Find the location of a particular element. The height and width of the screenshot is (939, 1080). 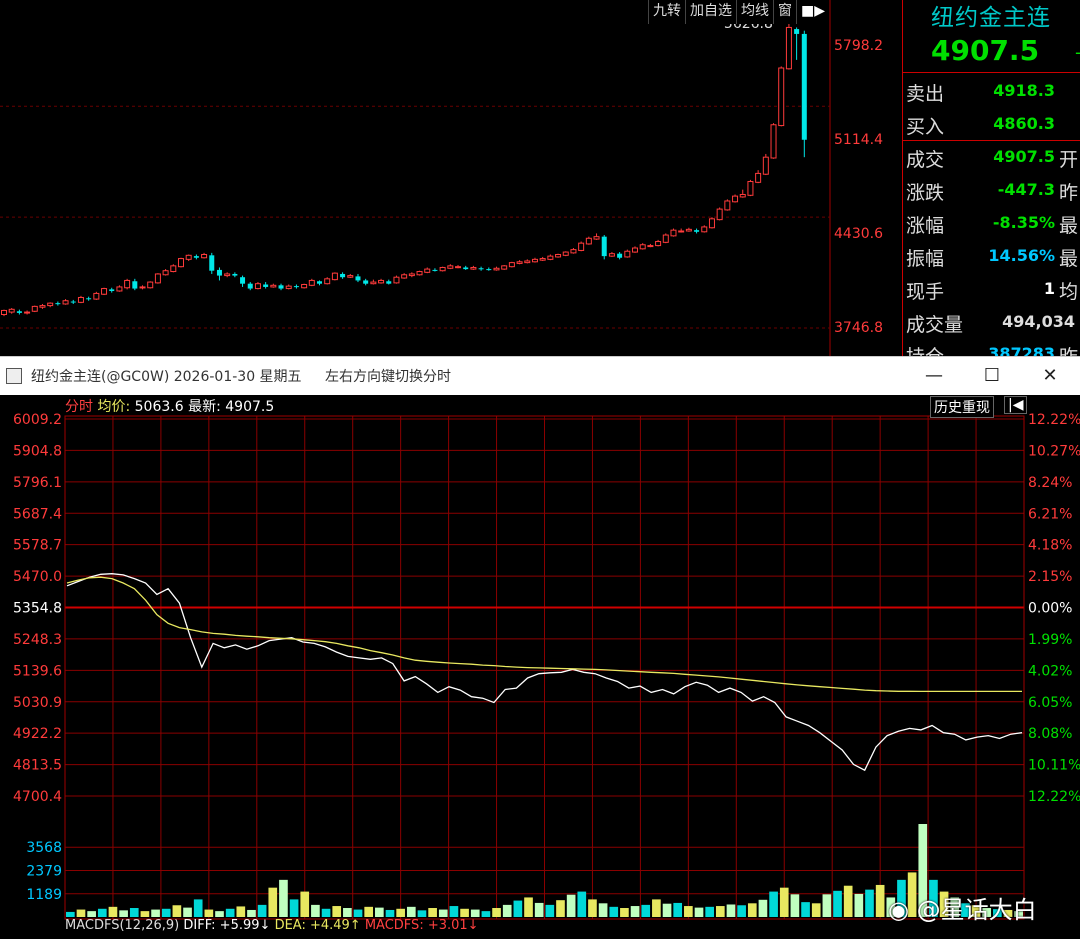

macd-value: MACDFS: +3.01↓ is located at coordinates (421, 925).